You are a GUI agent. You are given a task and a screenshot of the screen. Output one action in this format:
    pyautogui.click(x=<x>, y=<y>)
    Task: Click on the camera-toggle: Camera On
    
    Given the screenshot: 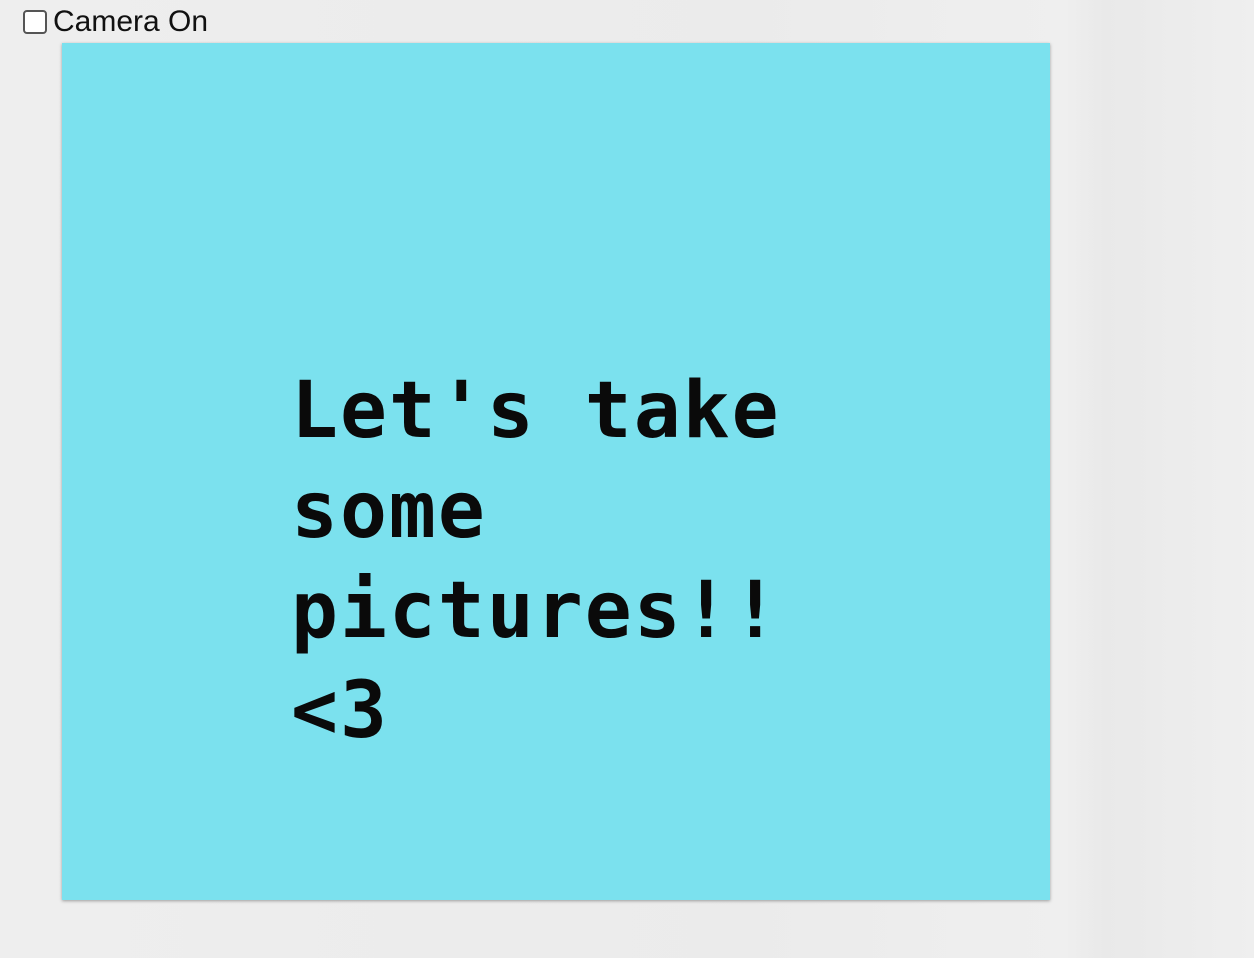 What is the action you would take?
    pyautogui.click(x=115, y=22)
    